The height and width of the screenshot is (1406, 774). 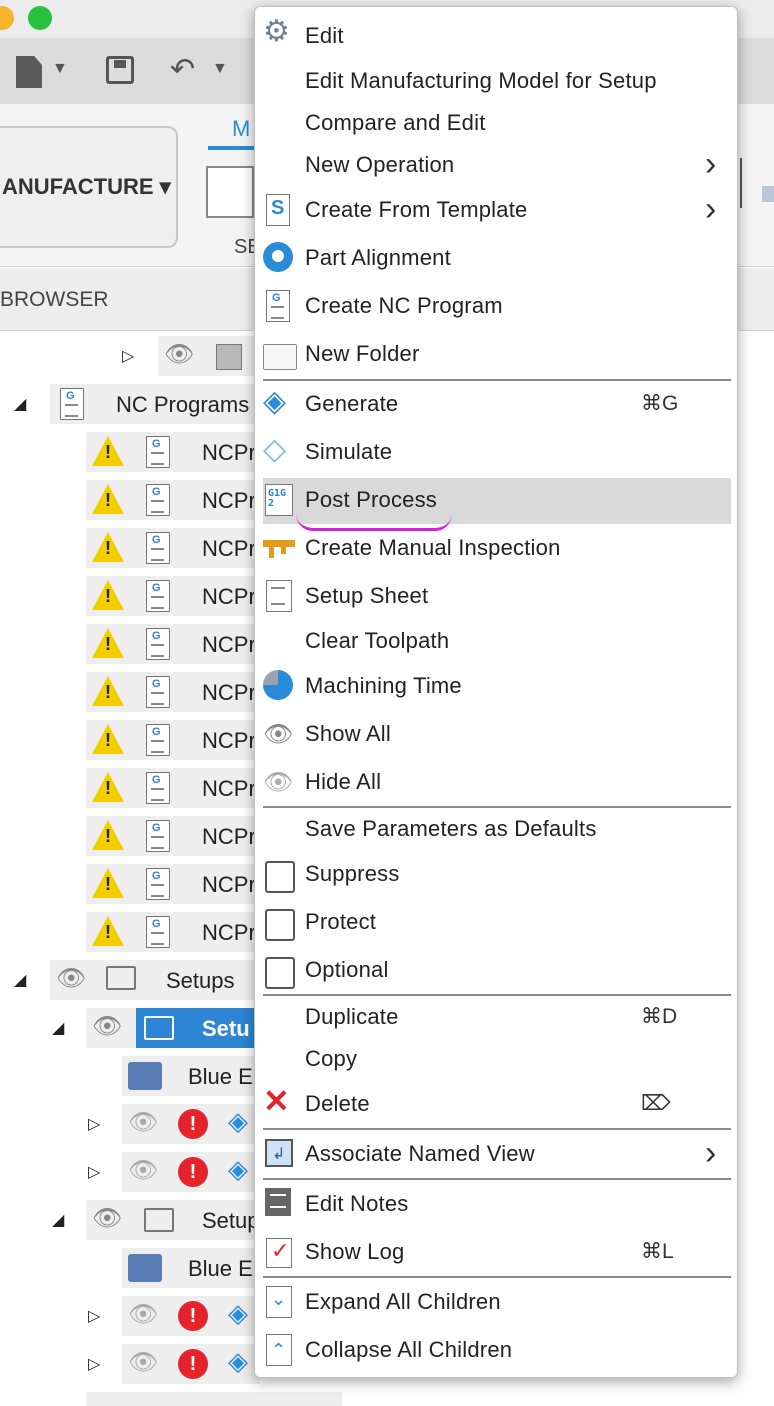 I want to click on collapse-icon: ⌃, so click(x=278, y=1350).